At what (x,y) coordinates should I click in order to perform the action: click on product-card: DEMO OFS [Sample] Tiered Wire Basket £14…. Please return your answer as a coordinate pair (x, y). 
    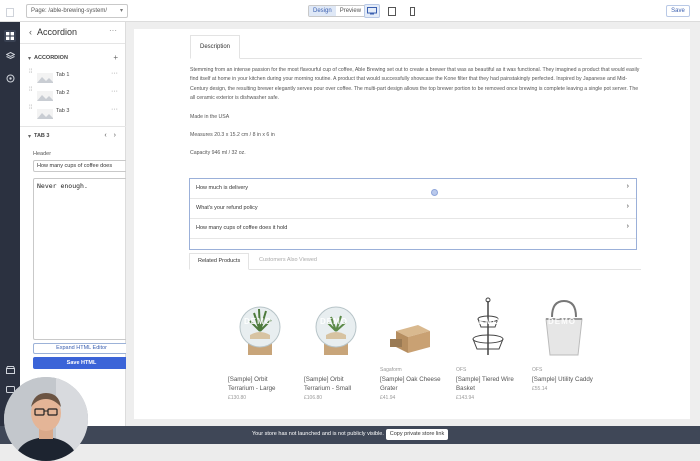
    Looking at the image, I should click on (488, 346).